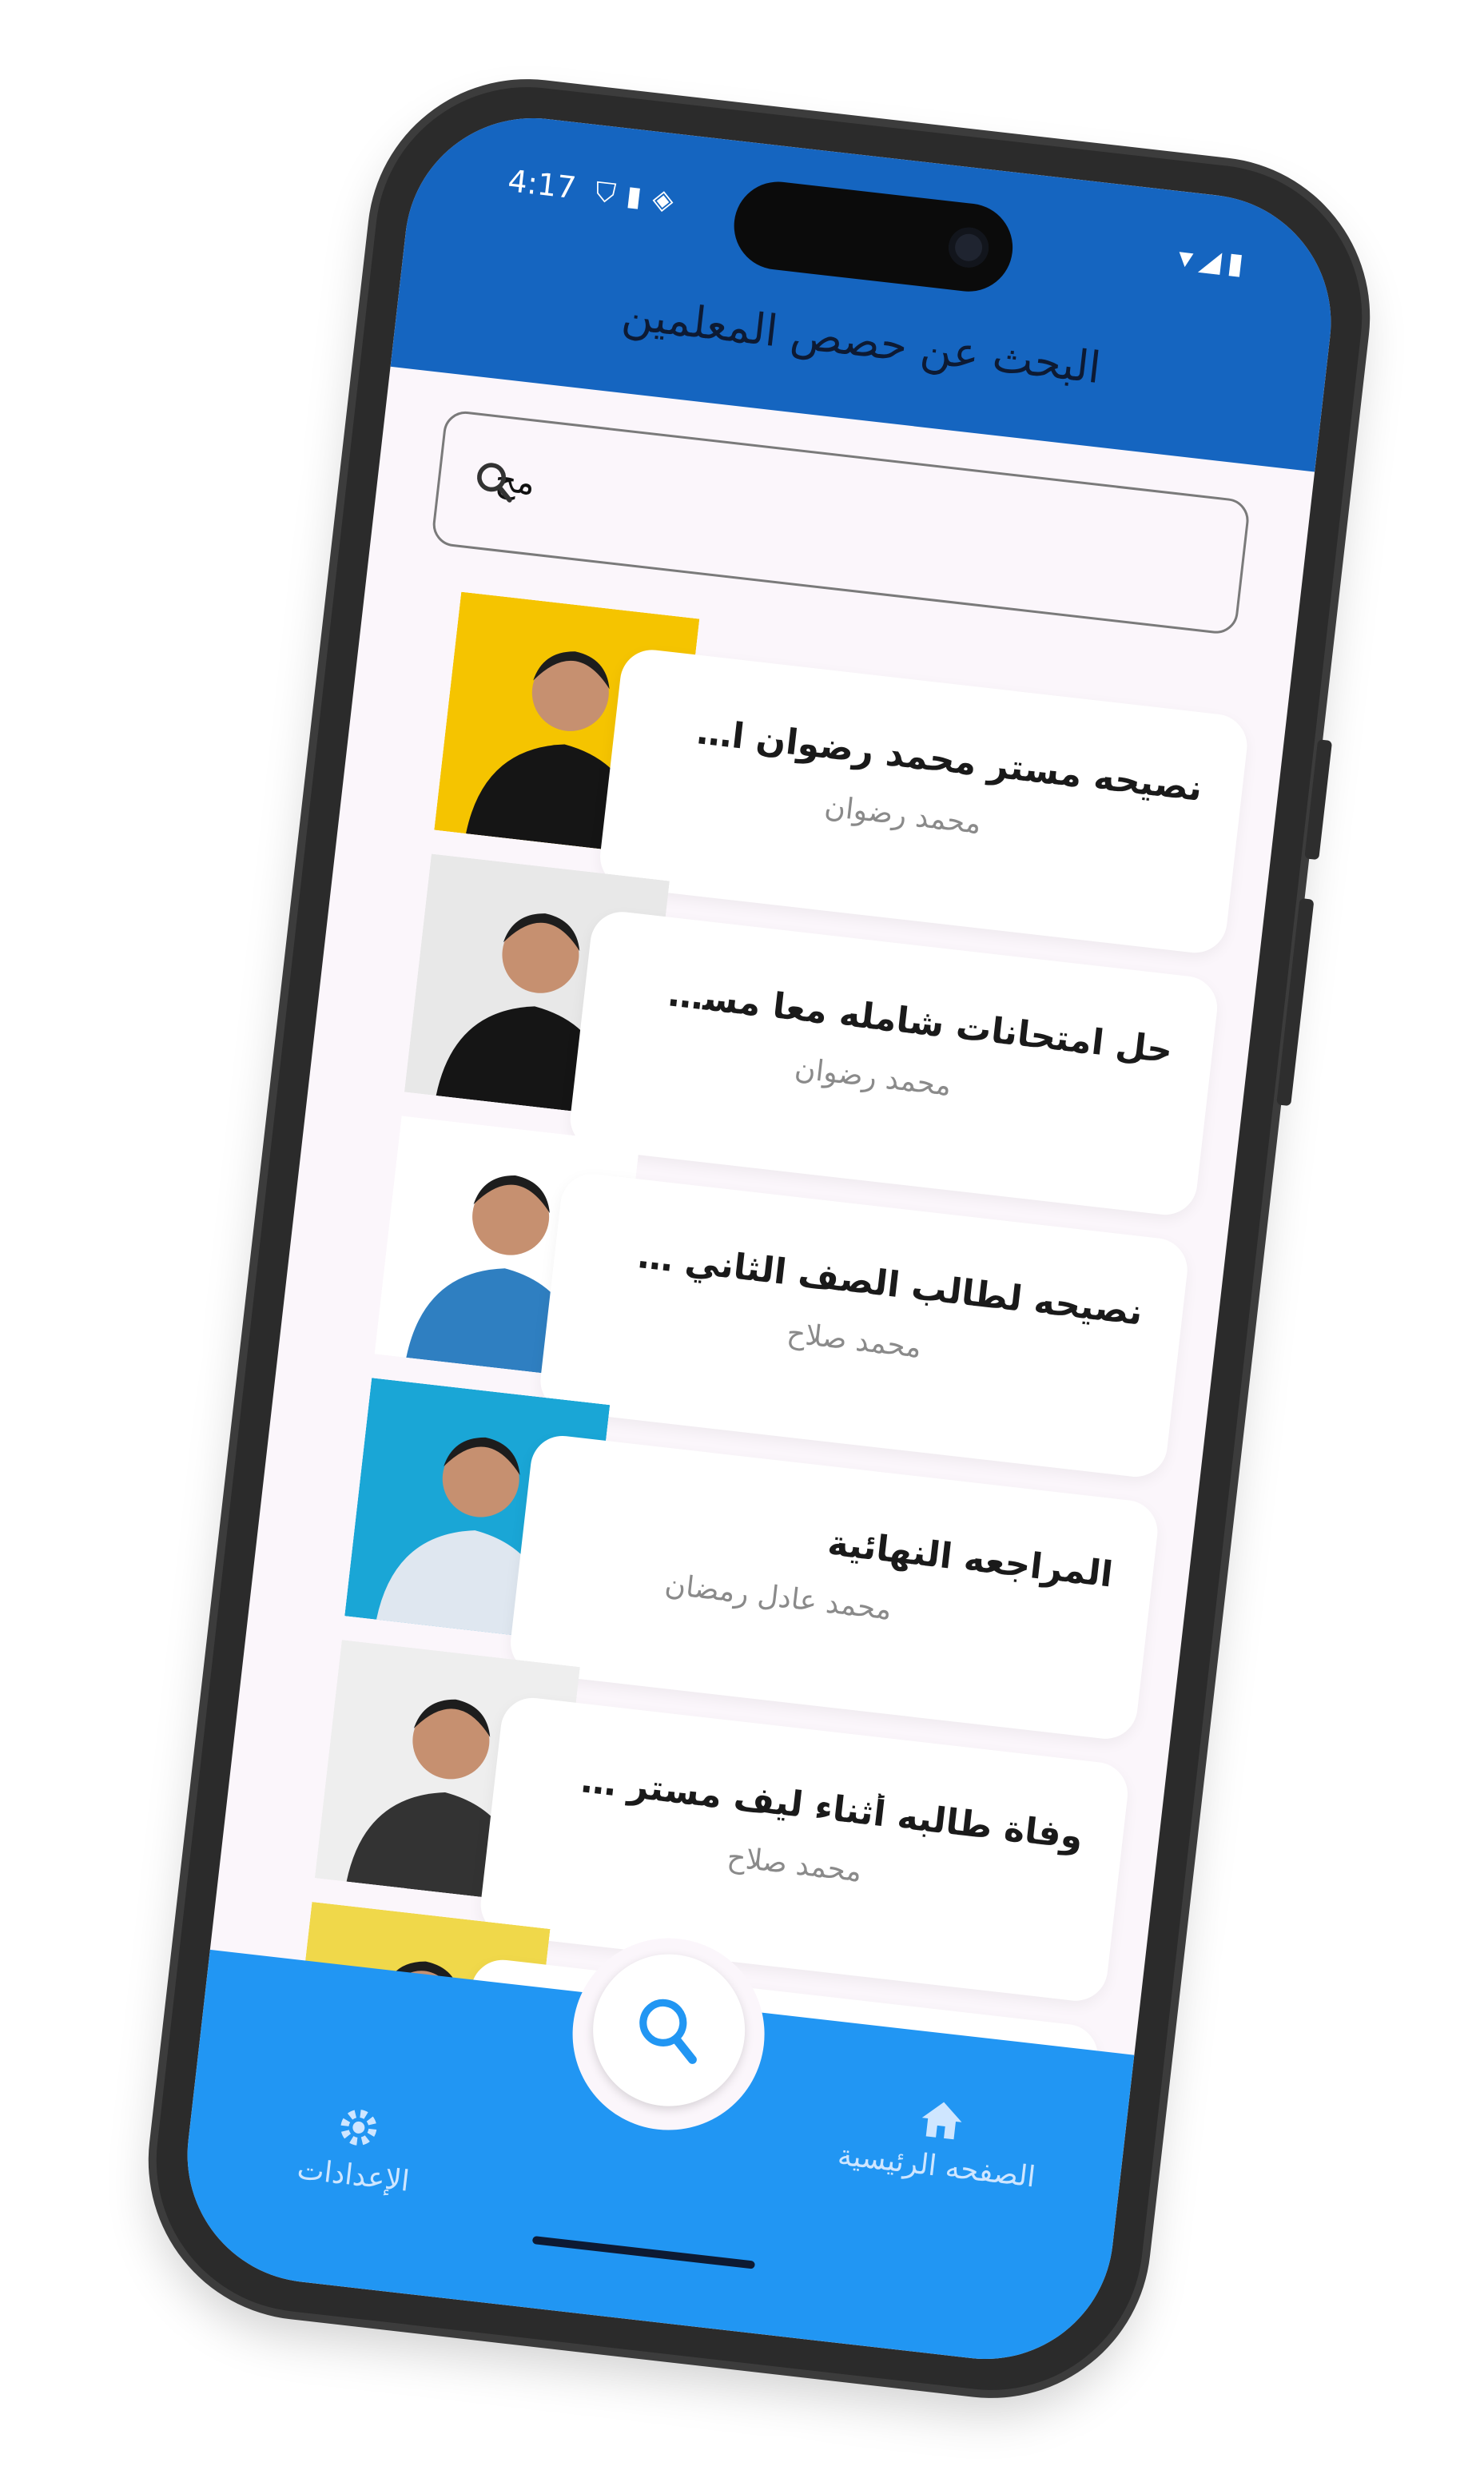 Image resolution: width=1484 pixels, height=2474 pixels. I want to click on lesson-title: المراجعه النهائية, so click(971, 1559).